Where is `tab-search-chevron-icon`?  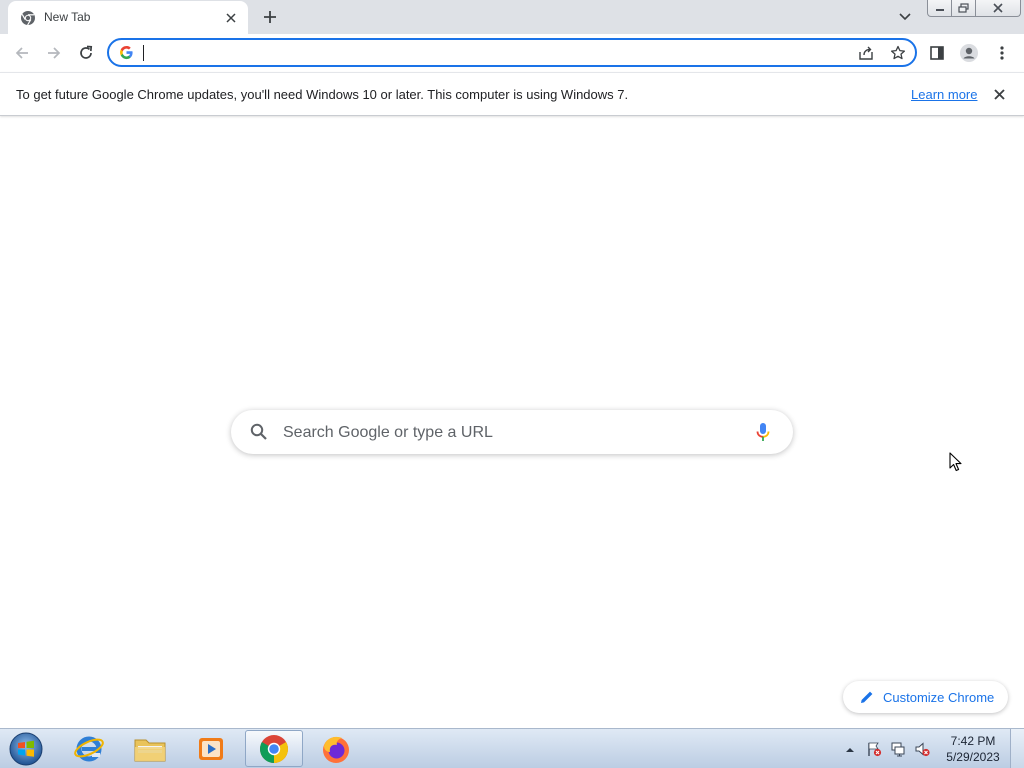
tab-search-chevron-icon is located at coordinates (905, 17).